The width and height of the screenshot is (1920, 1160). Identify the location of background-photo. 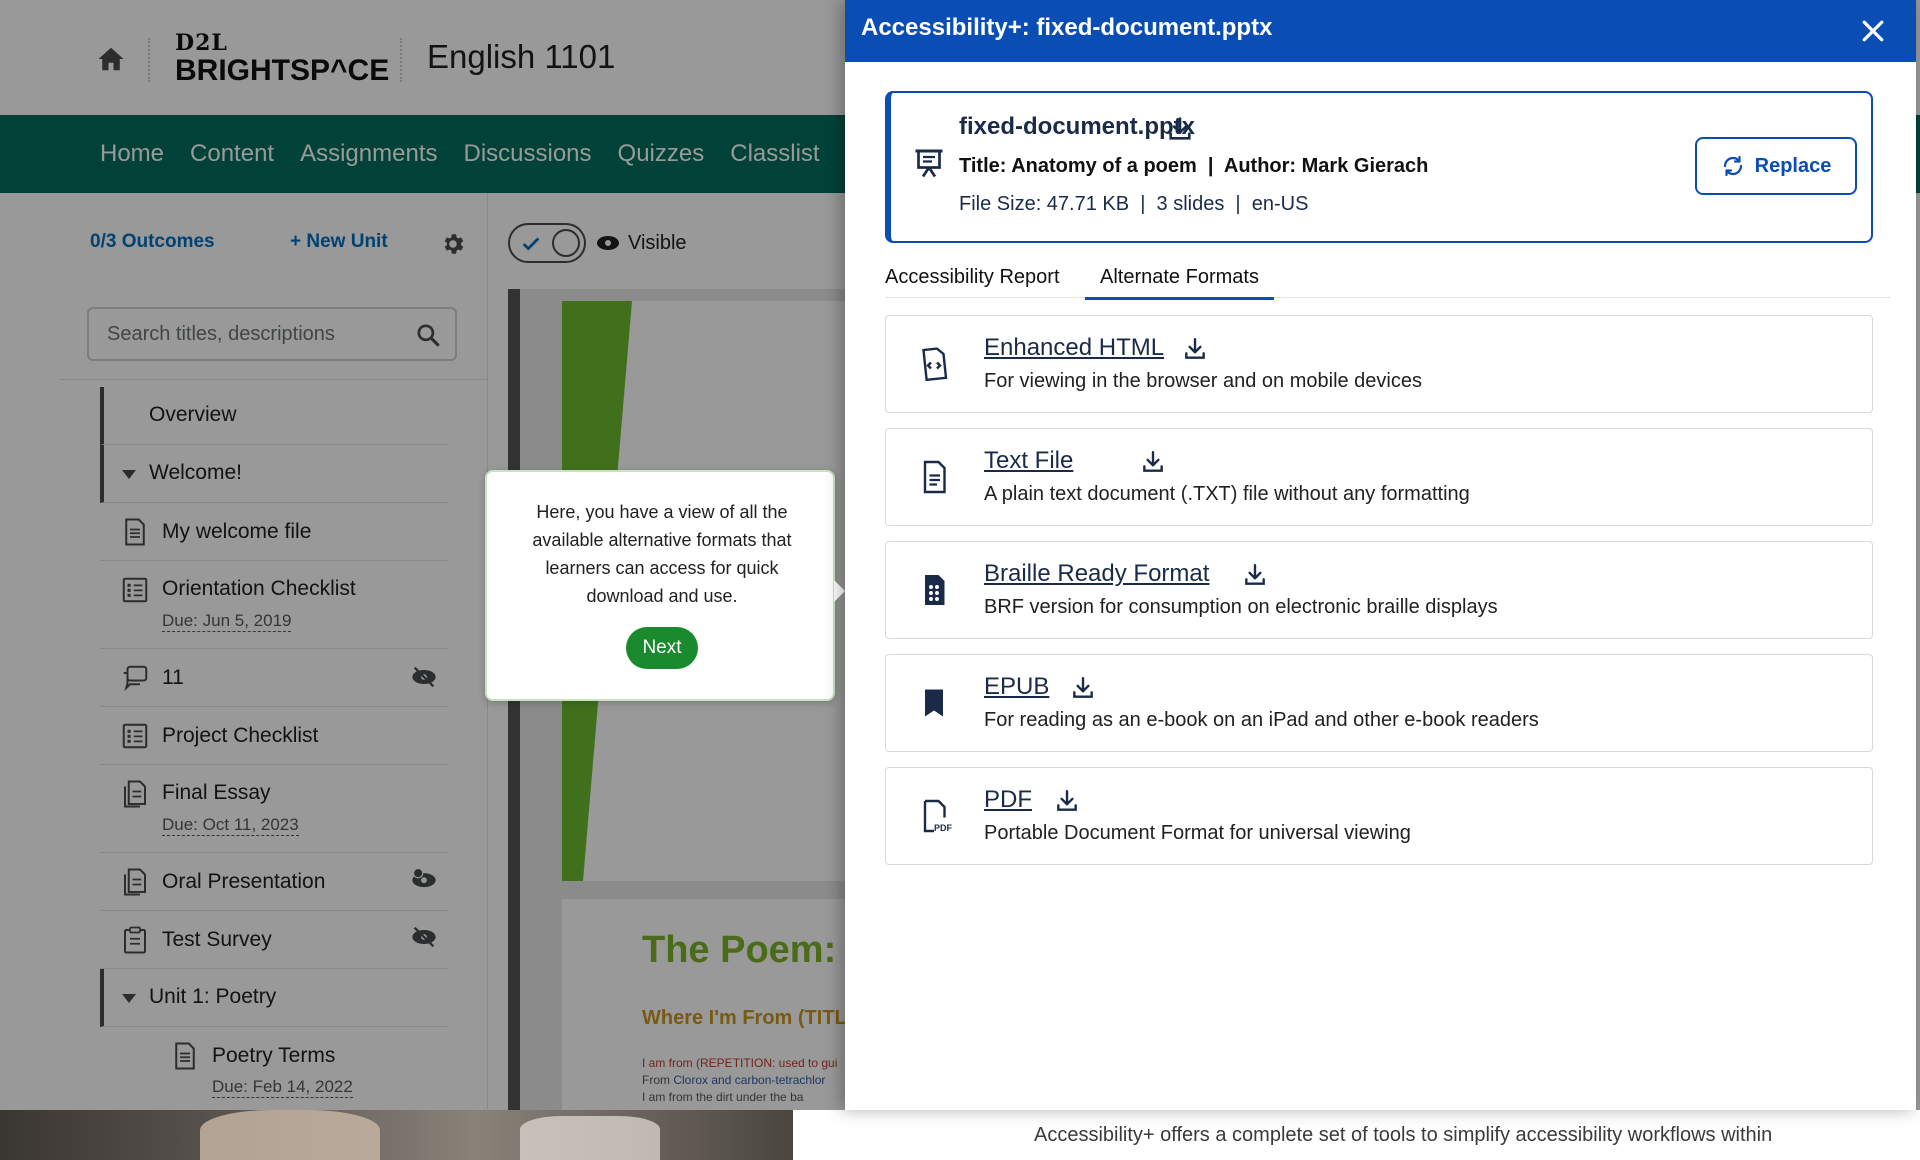
(396, 1135).